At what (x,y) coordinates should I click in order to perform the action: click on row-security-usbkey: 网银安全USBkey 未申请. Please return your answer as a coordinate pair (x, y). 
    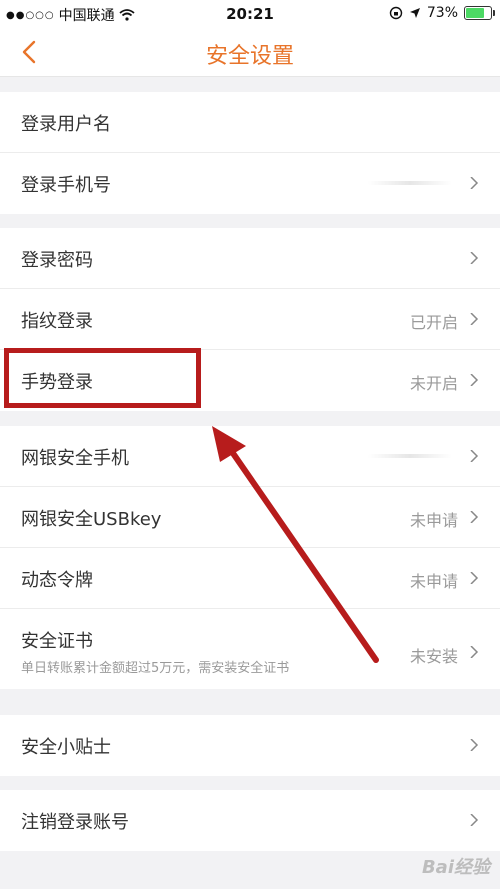
    Looking at the image, I should click on (250, 517).